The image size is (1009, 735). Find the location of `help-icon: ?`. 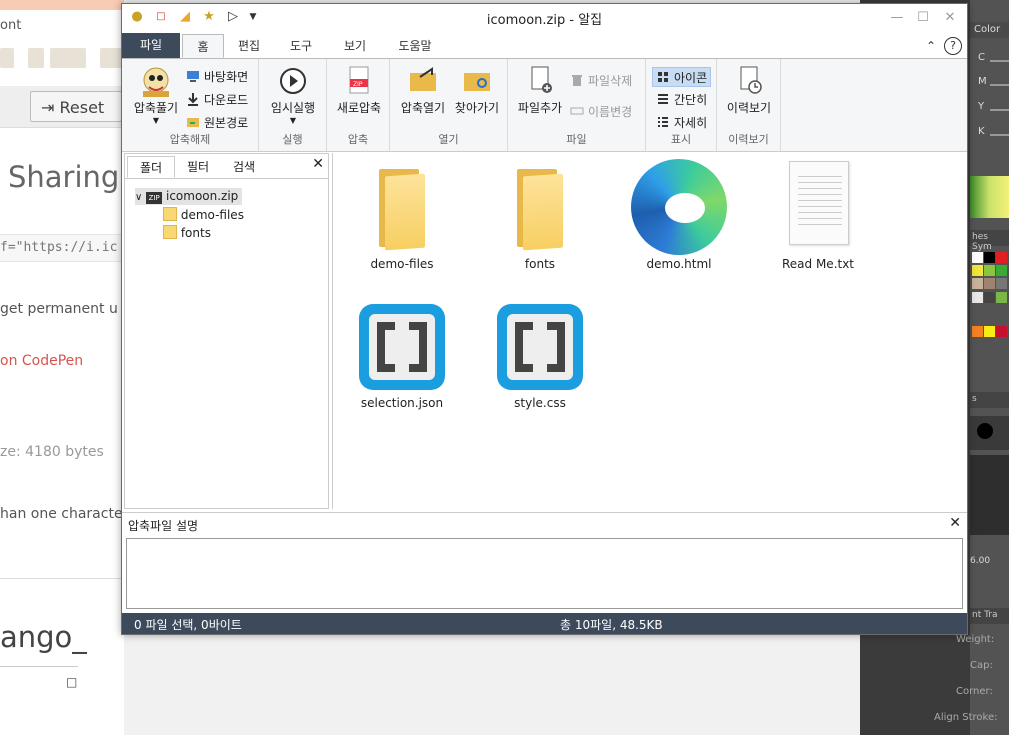

help-icon: ? is located at coordinates (953, 46).